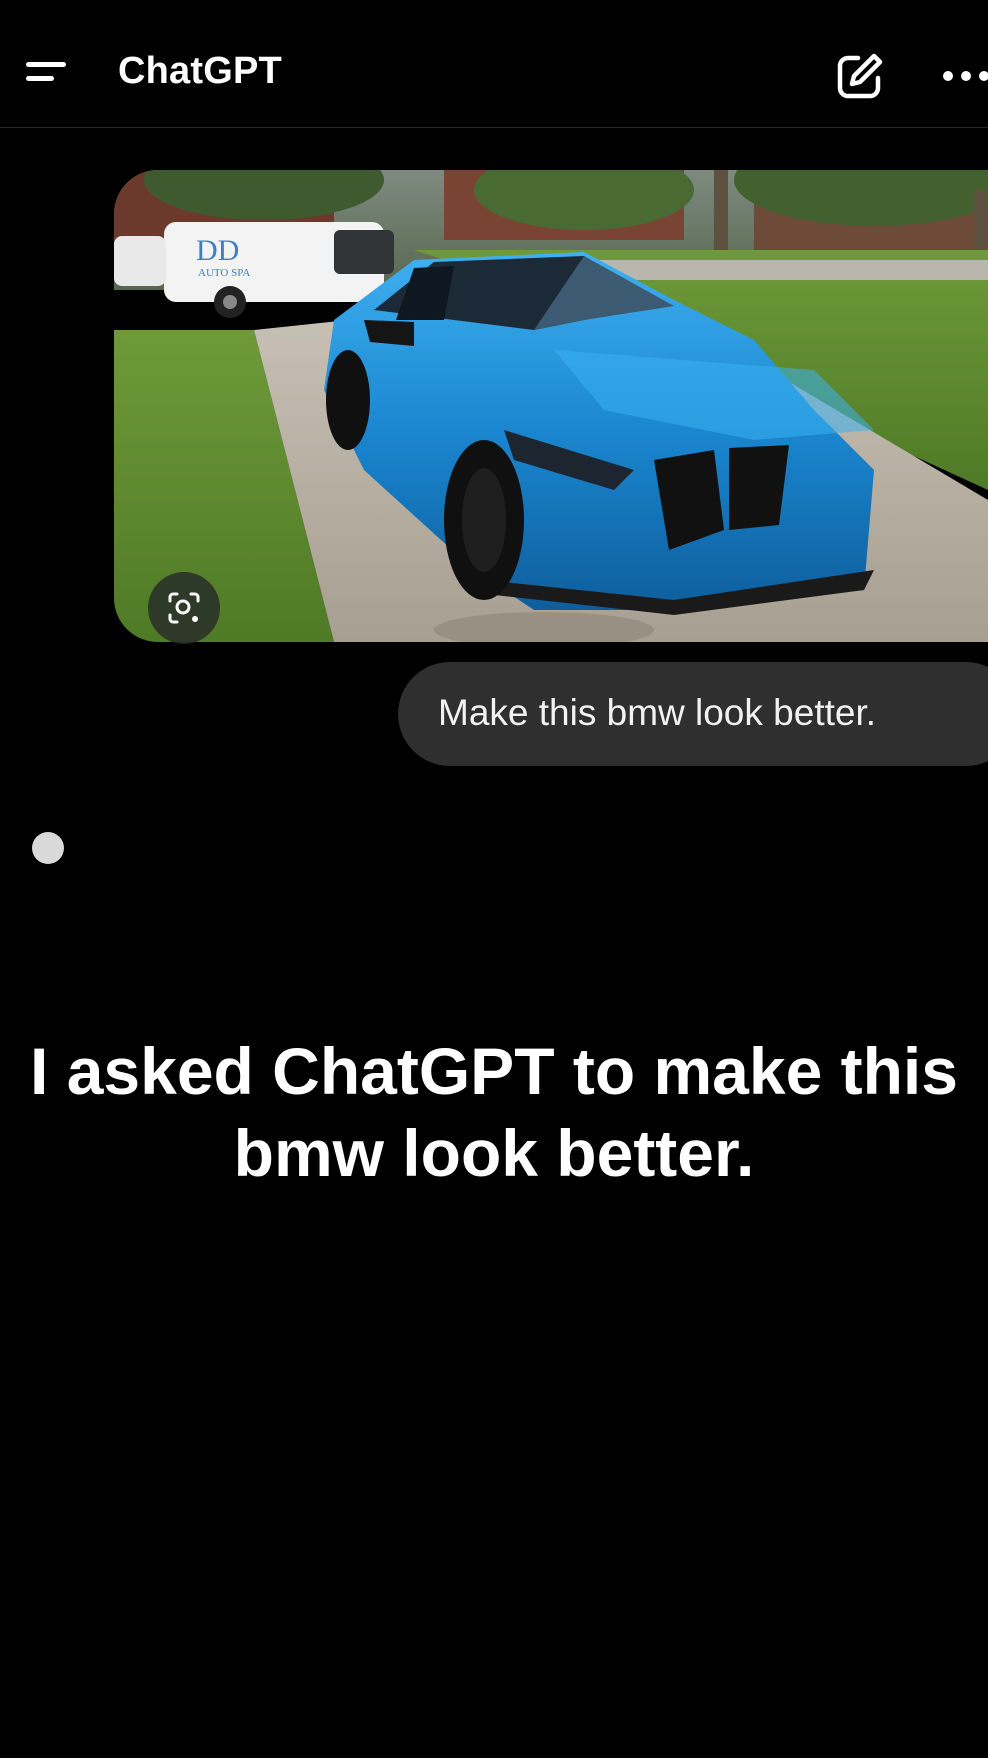 The height and width of the screenshot is (1758, 988). What do you see at coordinates (224, 273) in the screenshot?
I see `van-text: AUTO SPA` at bounding box center [224, 273].